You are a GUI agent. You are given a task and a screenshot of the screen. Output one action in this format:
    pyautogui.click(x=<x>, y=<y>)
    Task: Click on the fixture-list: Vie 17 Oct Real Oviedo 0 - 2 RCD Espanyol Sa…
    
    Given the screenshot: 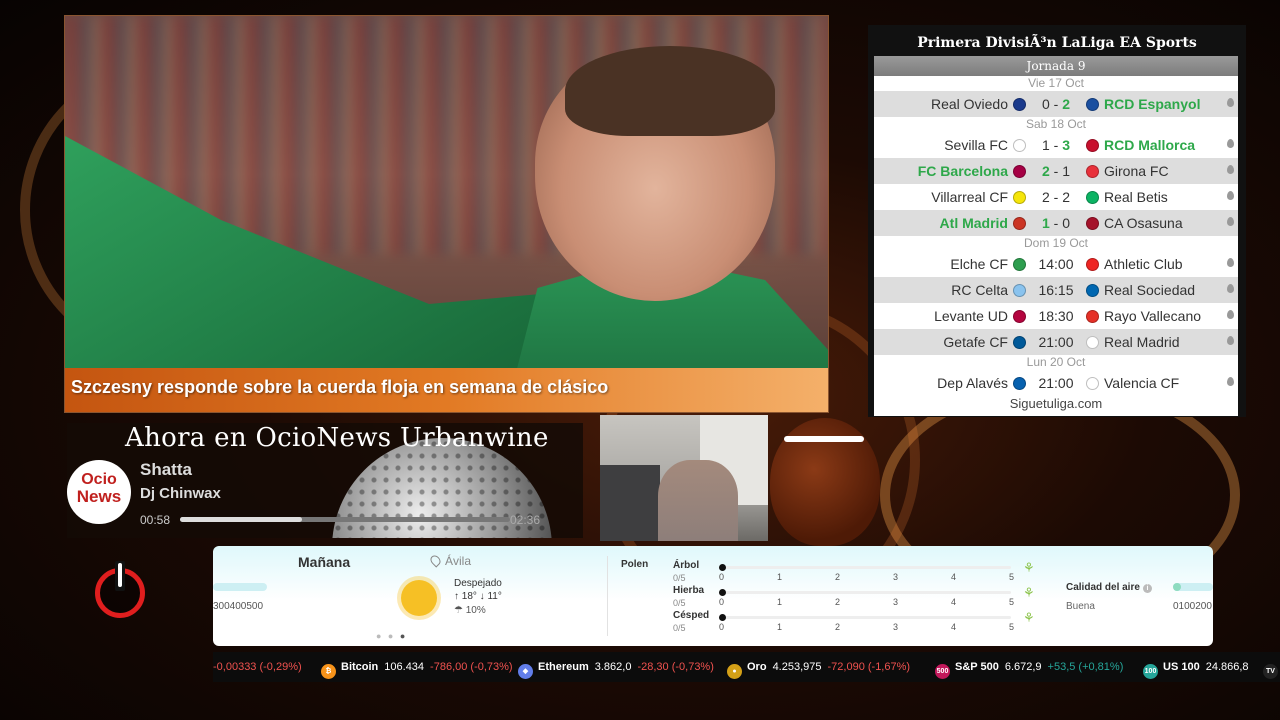 What is the action you would take?
    pyautogui.click(x=1056, y=236)
    